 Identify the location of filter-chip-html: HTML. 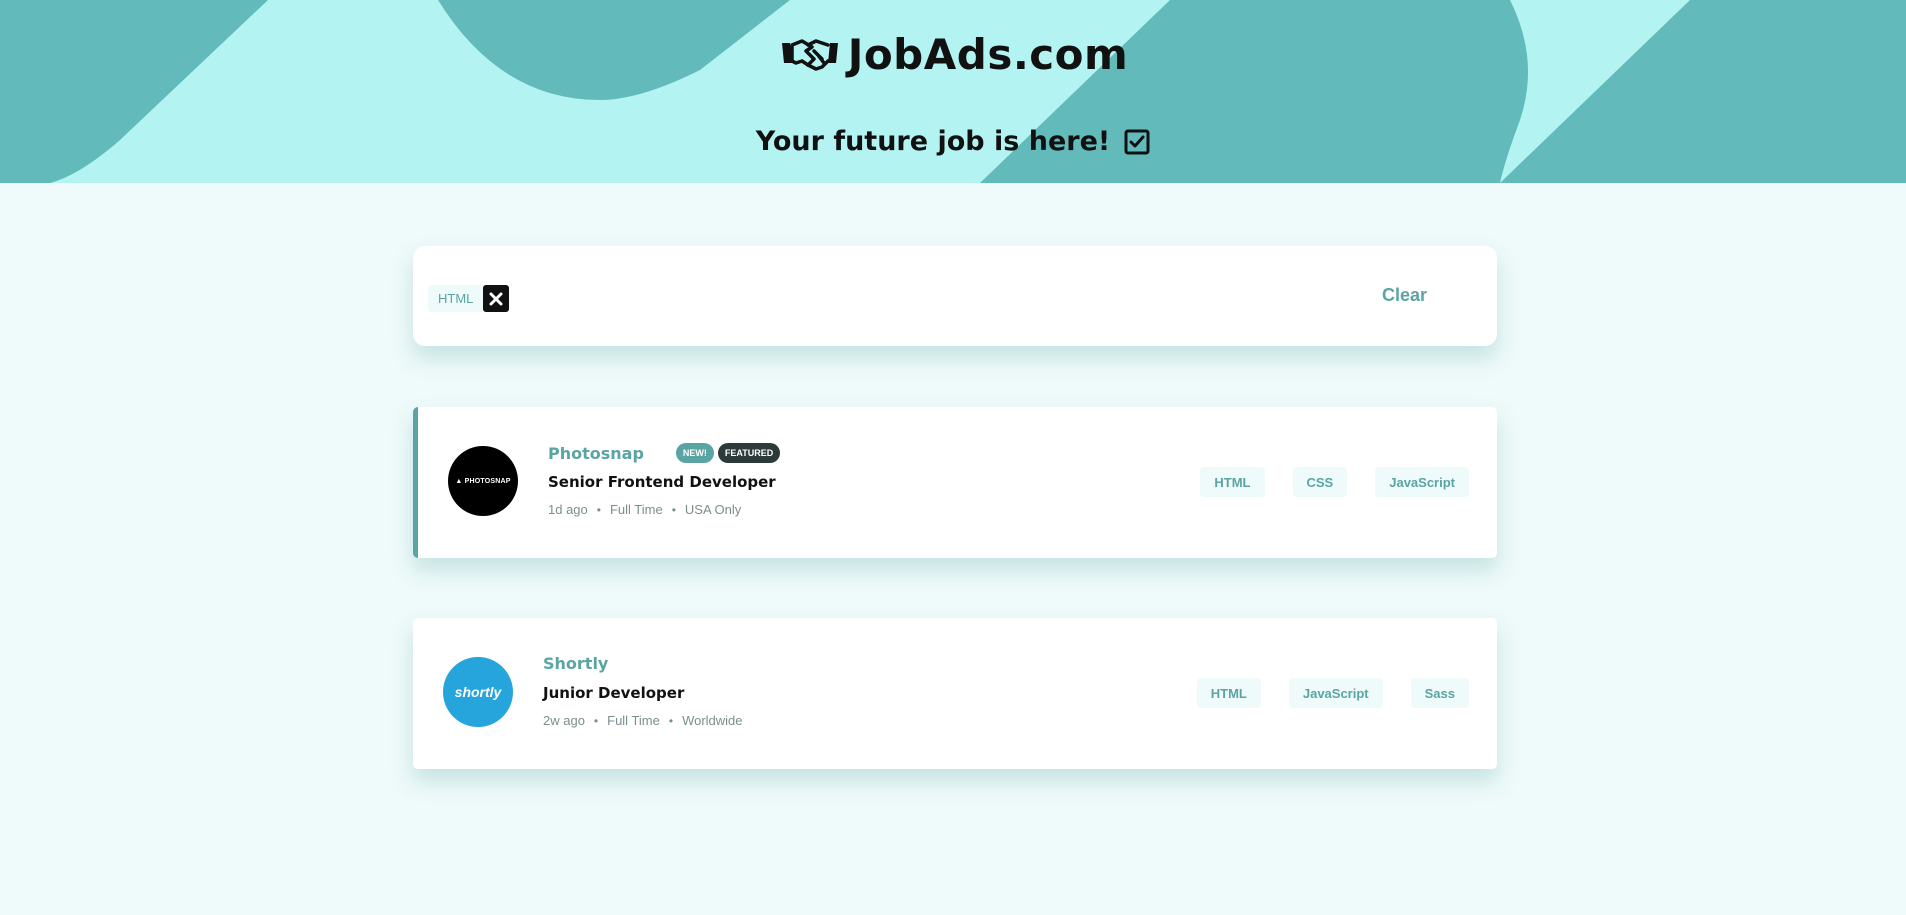
(469, 298).